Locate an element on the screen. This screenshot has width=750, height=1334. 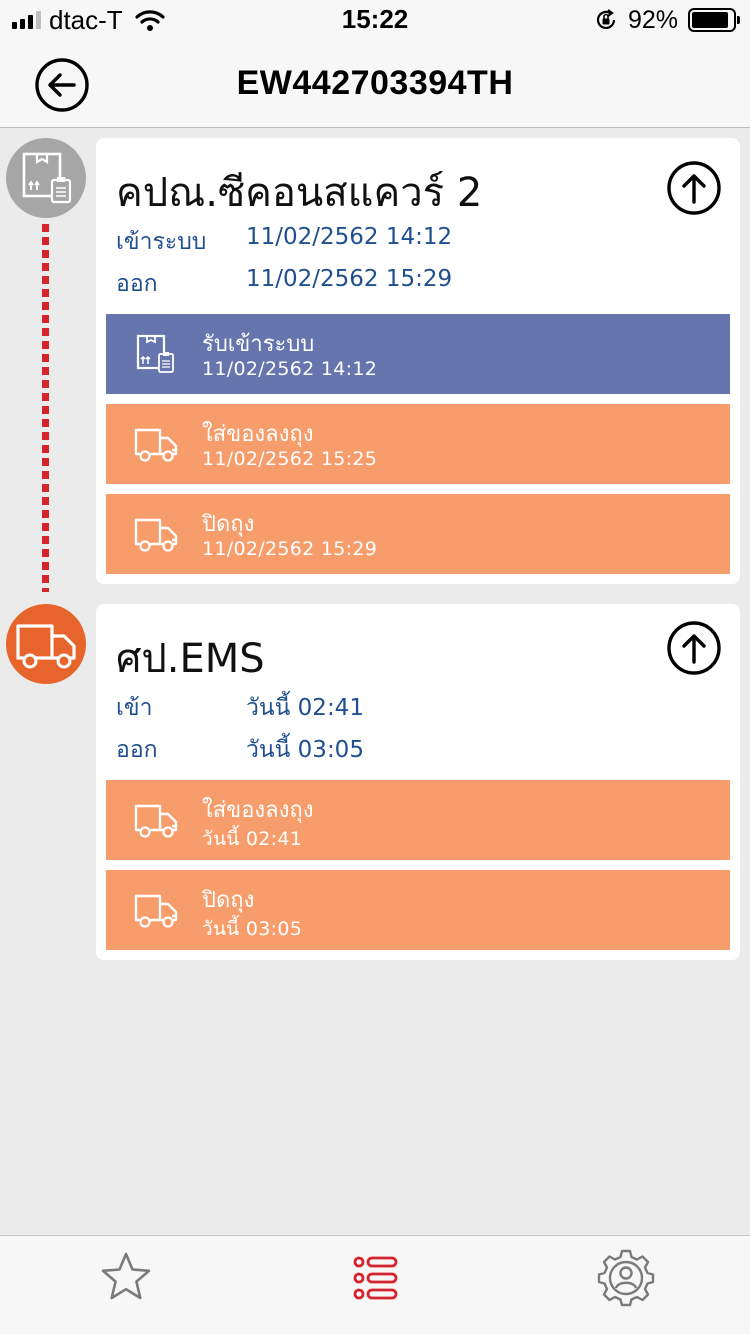
checkout-value: วันนี้ 03:05 is located at coordinates (305, 750).